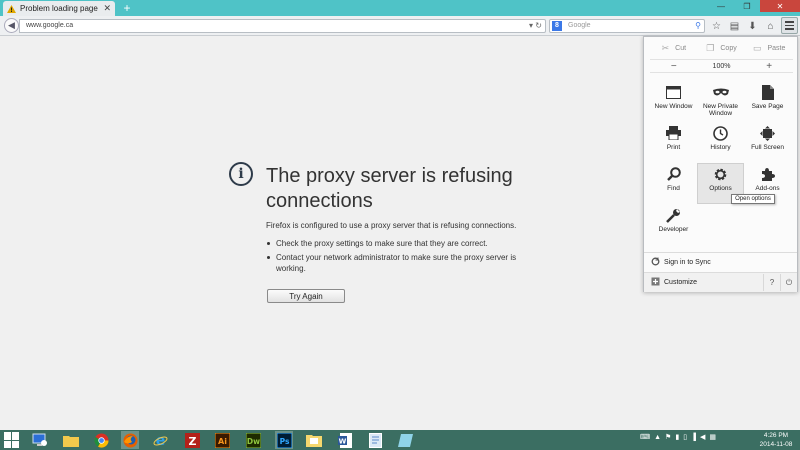  I want to click on cut-button: ✂ Cut, so click(674, 48).